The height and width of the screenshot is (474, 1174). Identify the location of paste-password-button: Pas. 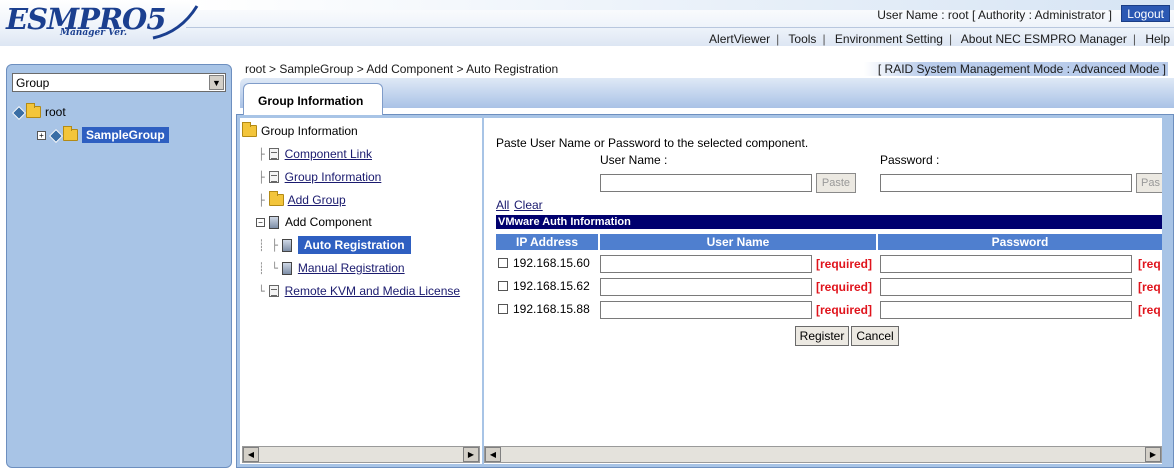
(1149, 183).